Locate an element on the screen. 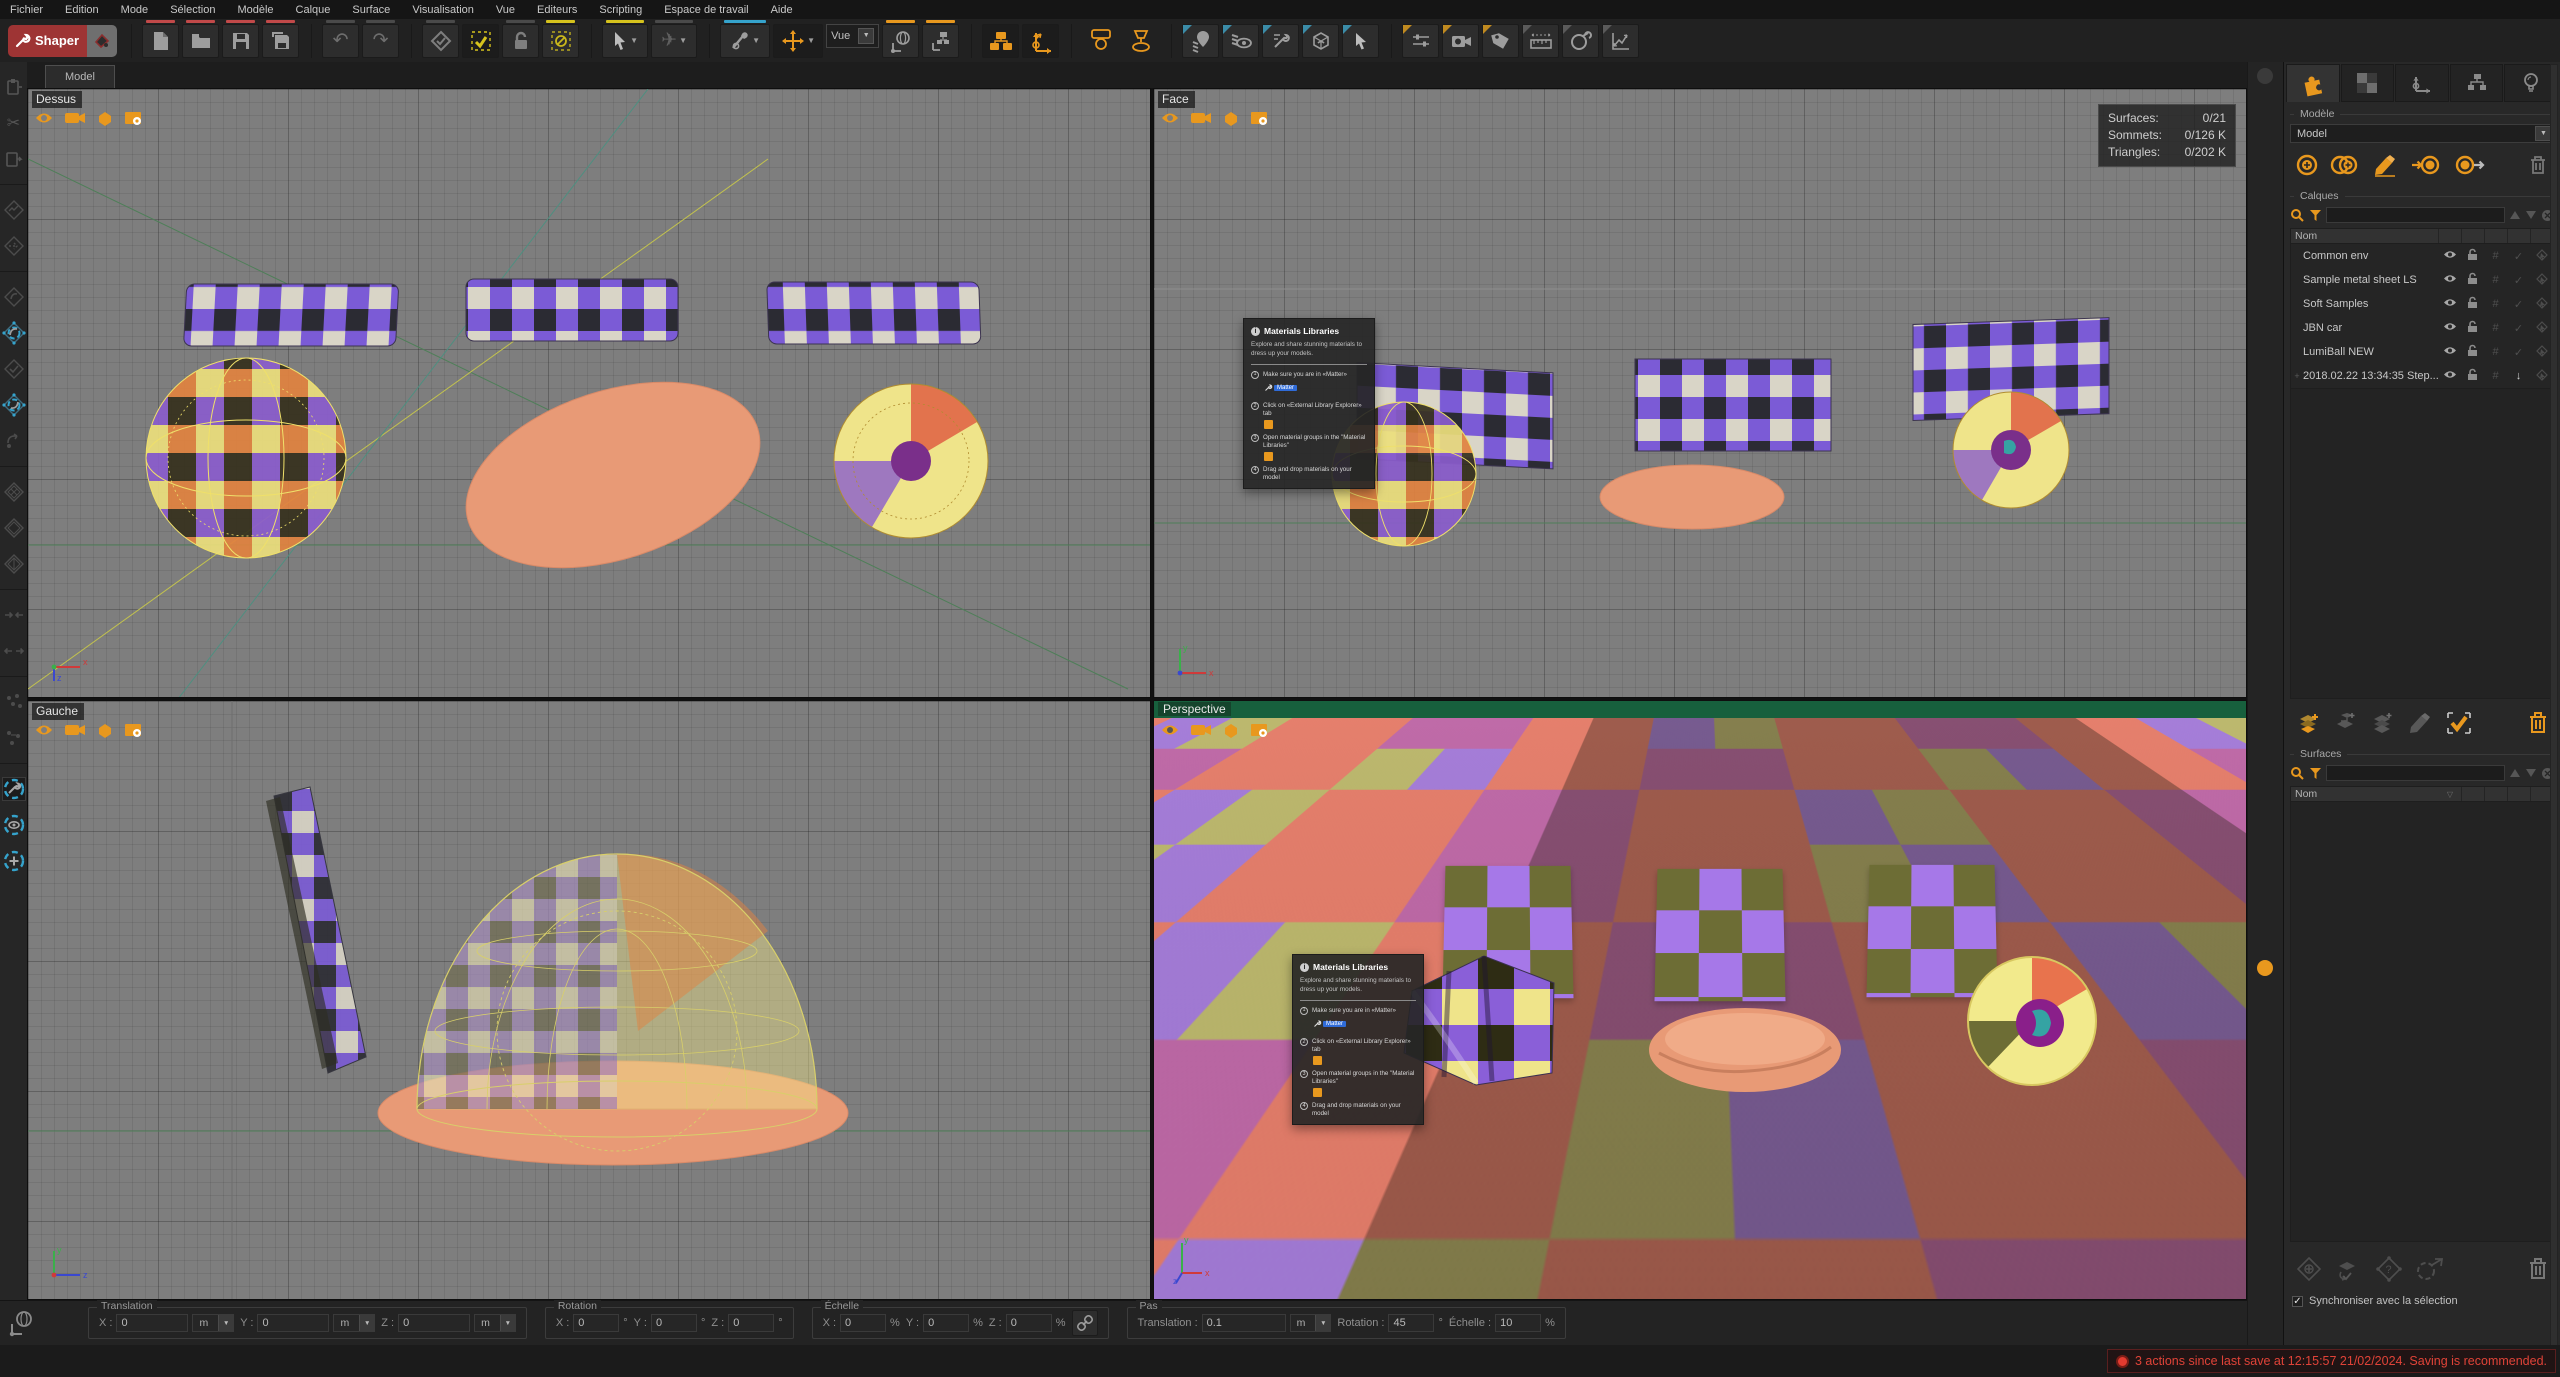  down-arrow-icon: ↓ is located at coordinates (2518, 376).